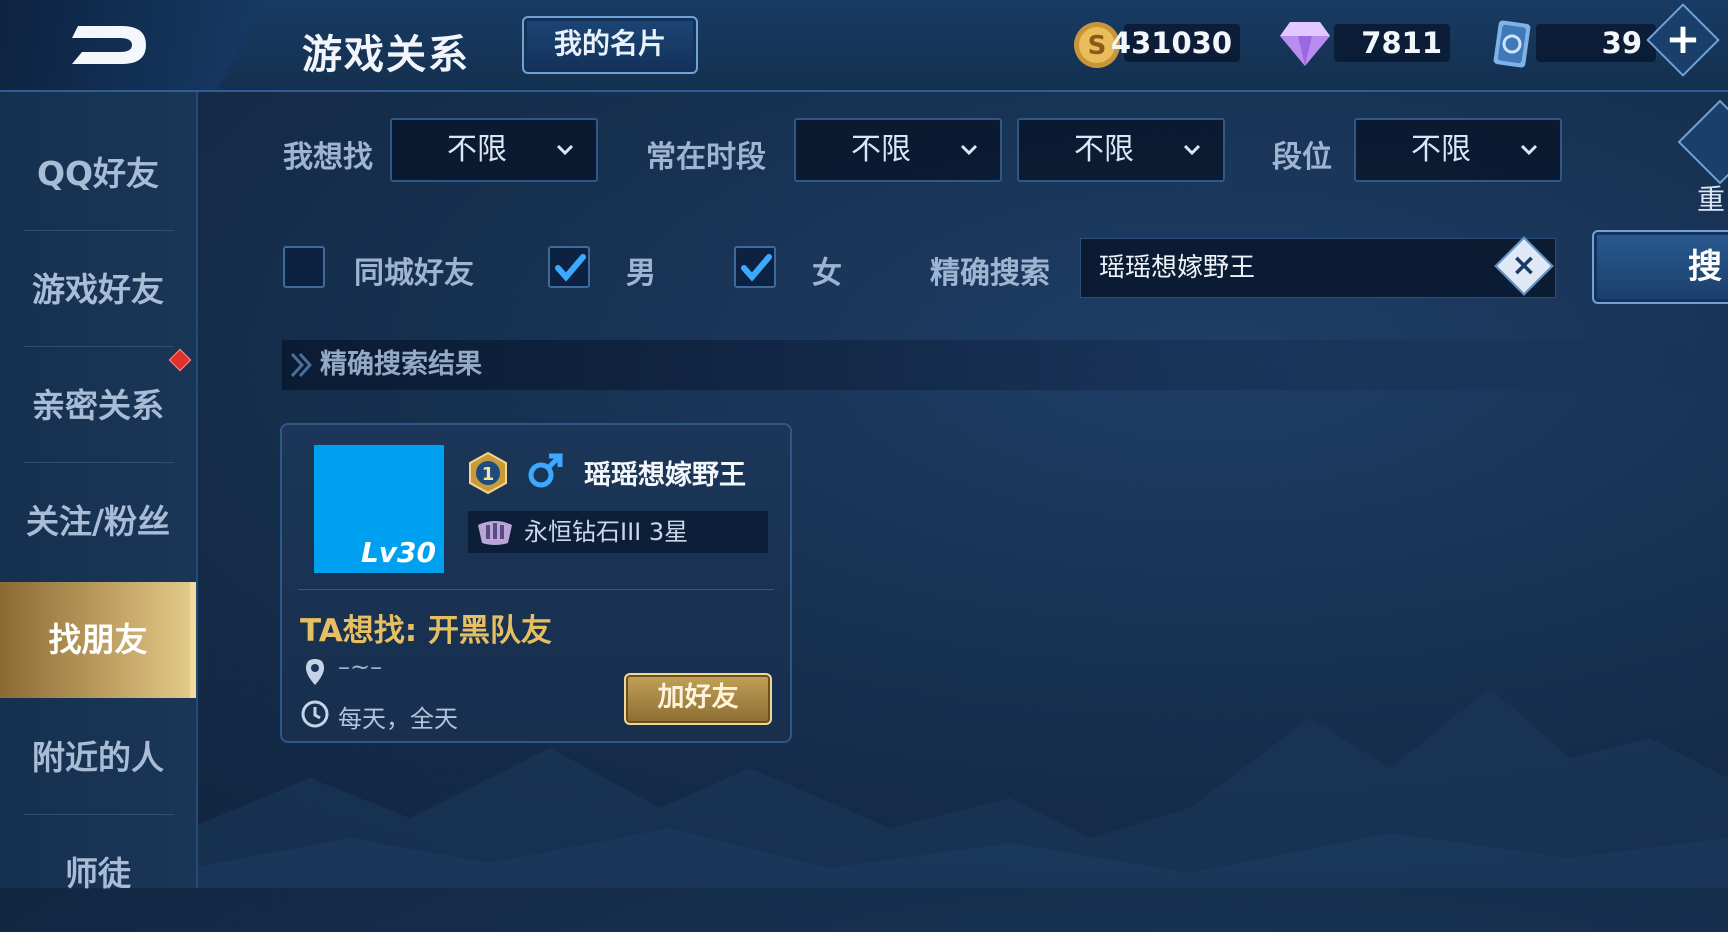 Image resolution: width=1728 pixels, height=932 pixels. I want to click on search-button: 搜, so click(1660, 267).